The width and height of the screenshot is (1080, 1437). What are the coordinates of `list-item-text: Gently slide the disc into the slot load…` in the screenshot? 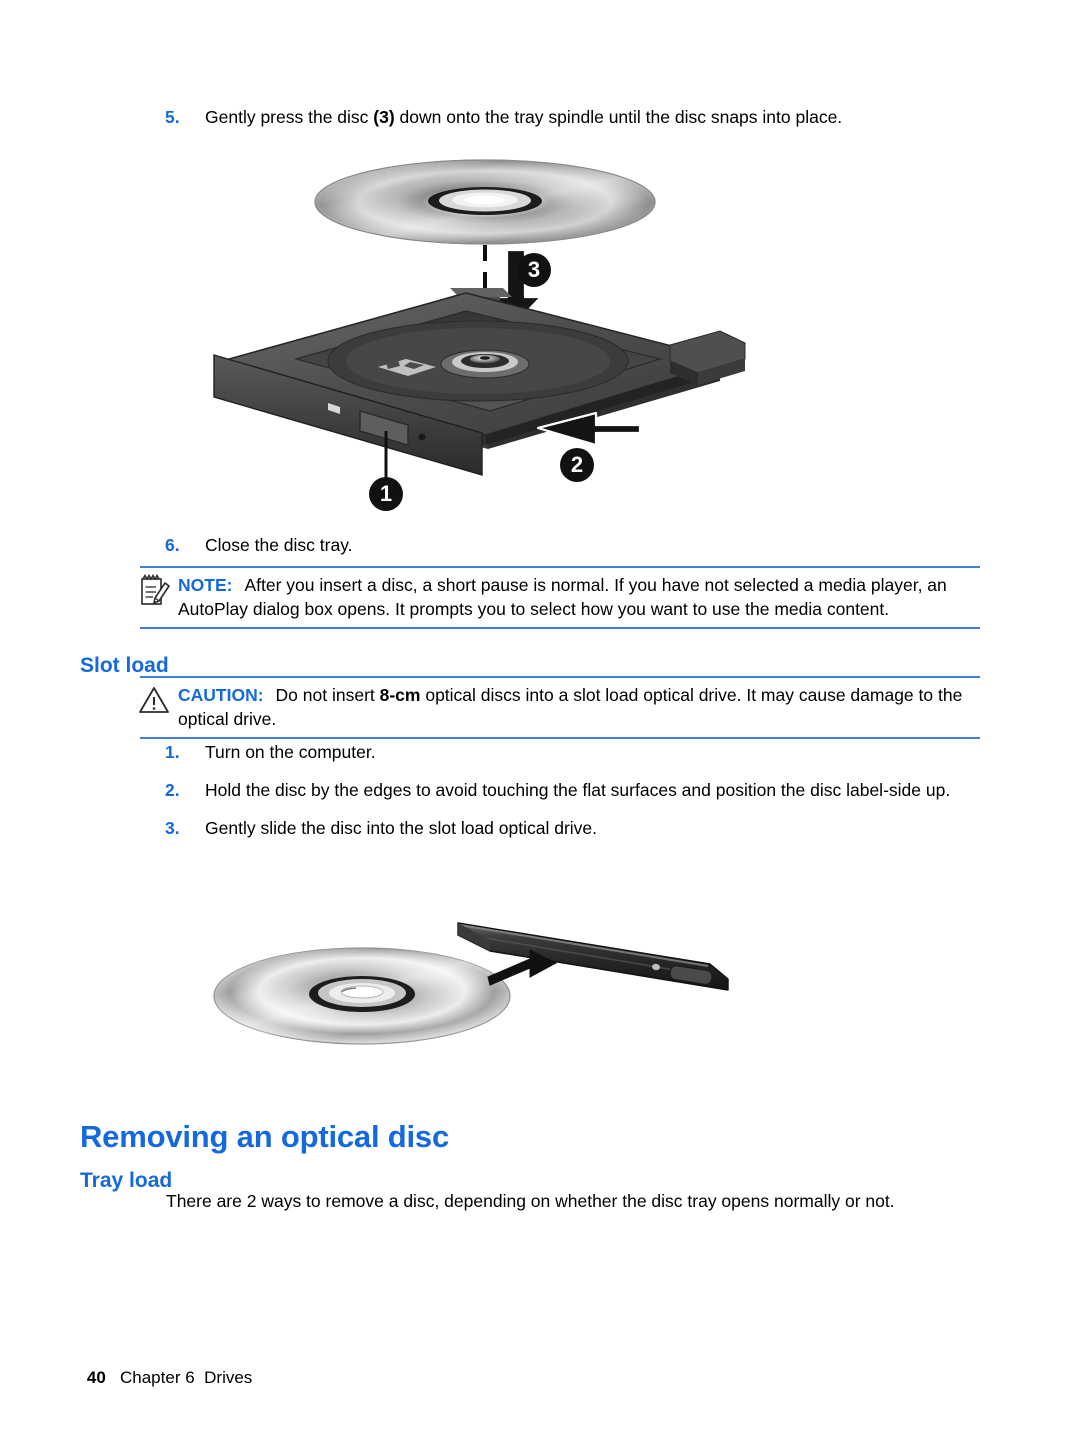 It's located at (401, 828).